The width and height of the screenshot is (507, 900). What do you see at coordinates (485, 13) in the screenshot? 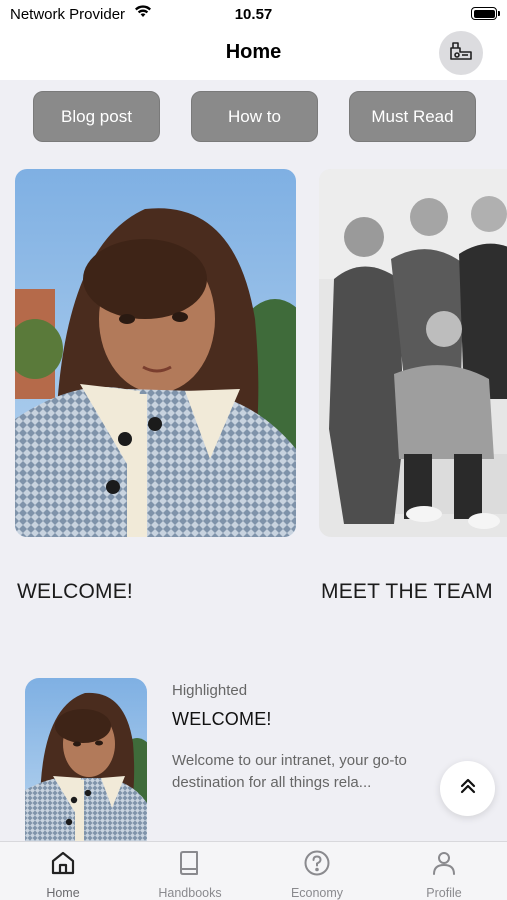
I see `battery-icon` at bounding box center [485, 13].